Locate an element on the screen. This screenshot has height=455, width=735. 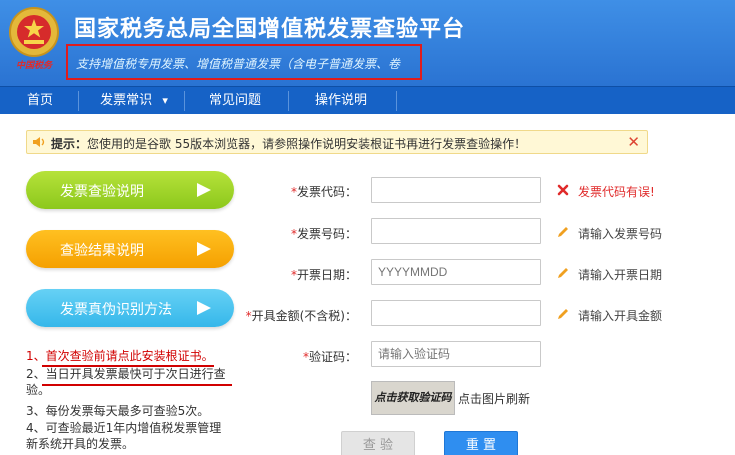
notice-prefix: 提示： is located at coordinates (69, 144).